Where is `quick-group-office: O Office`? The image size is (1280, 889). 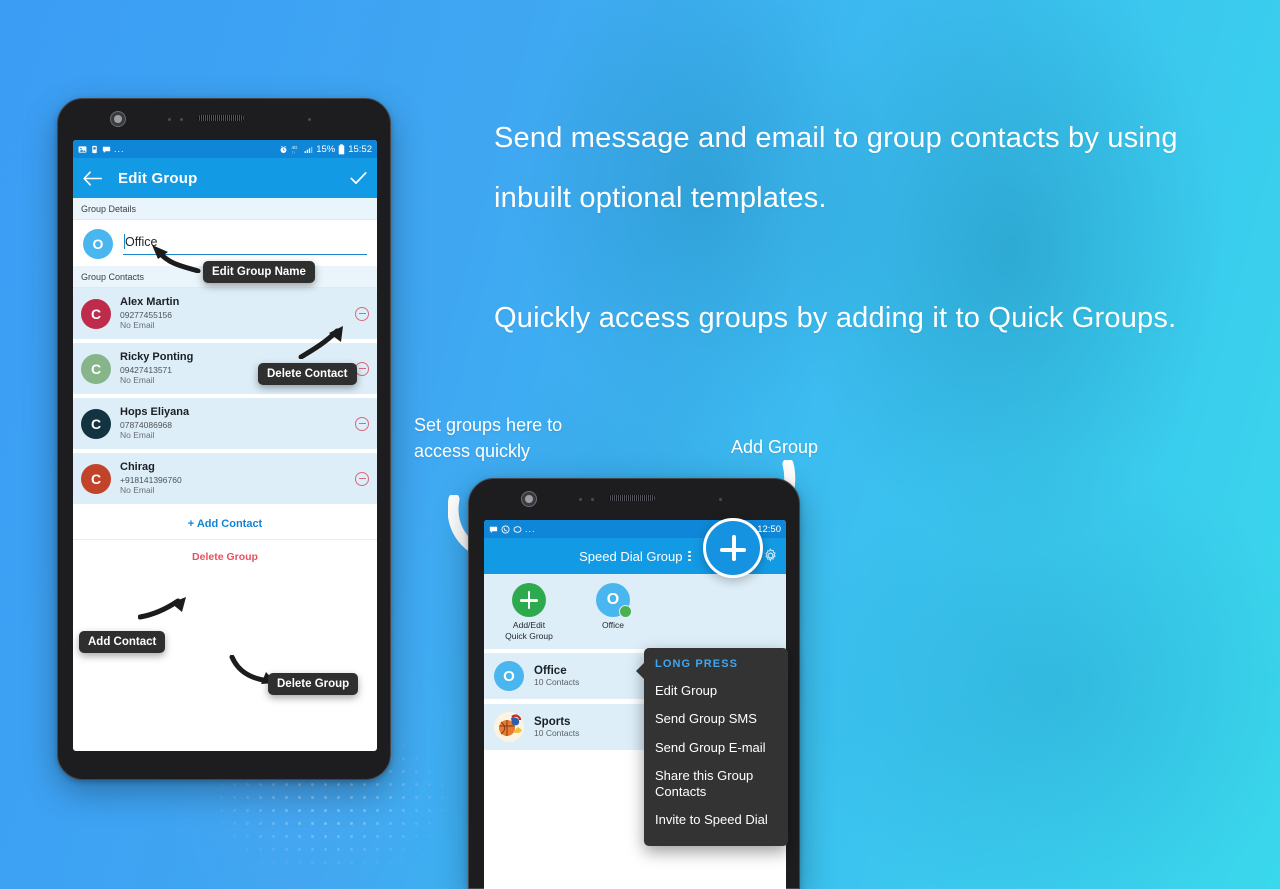 quick-group-office: O Office is located at coordinates (613, 612).